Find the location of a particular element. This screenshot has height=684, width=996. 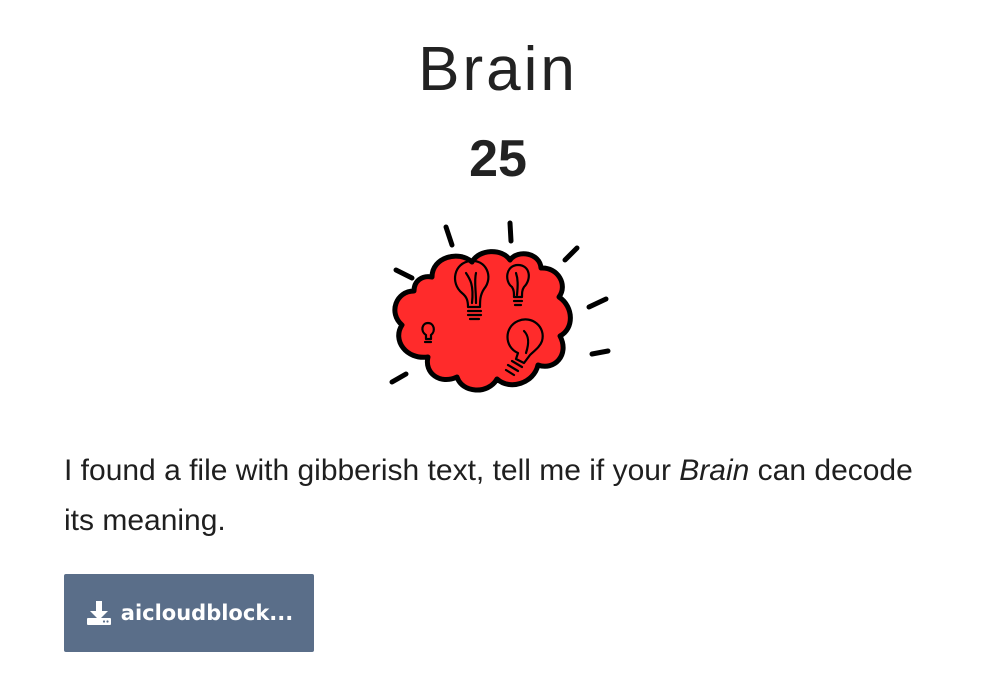

download-icon is located at coordinates (99, 613).